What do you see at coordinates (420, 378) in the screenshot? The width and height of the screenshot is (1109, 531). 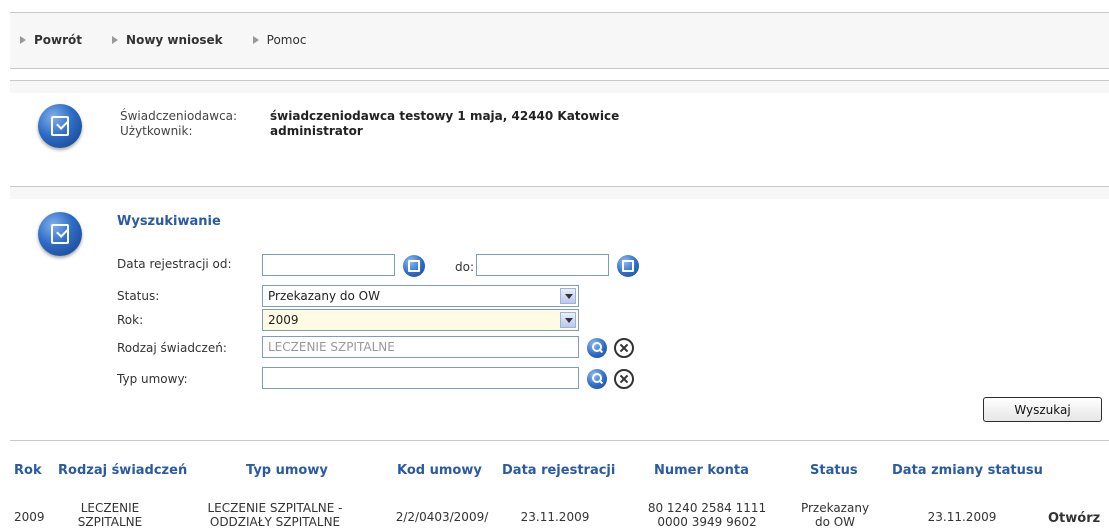 I see `contract-type-input` at bounding box center [420, 378].